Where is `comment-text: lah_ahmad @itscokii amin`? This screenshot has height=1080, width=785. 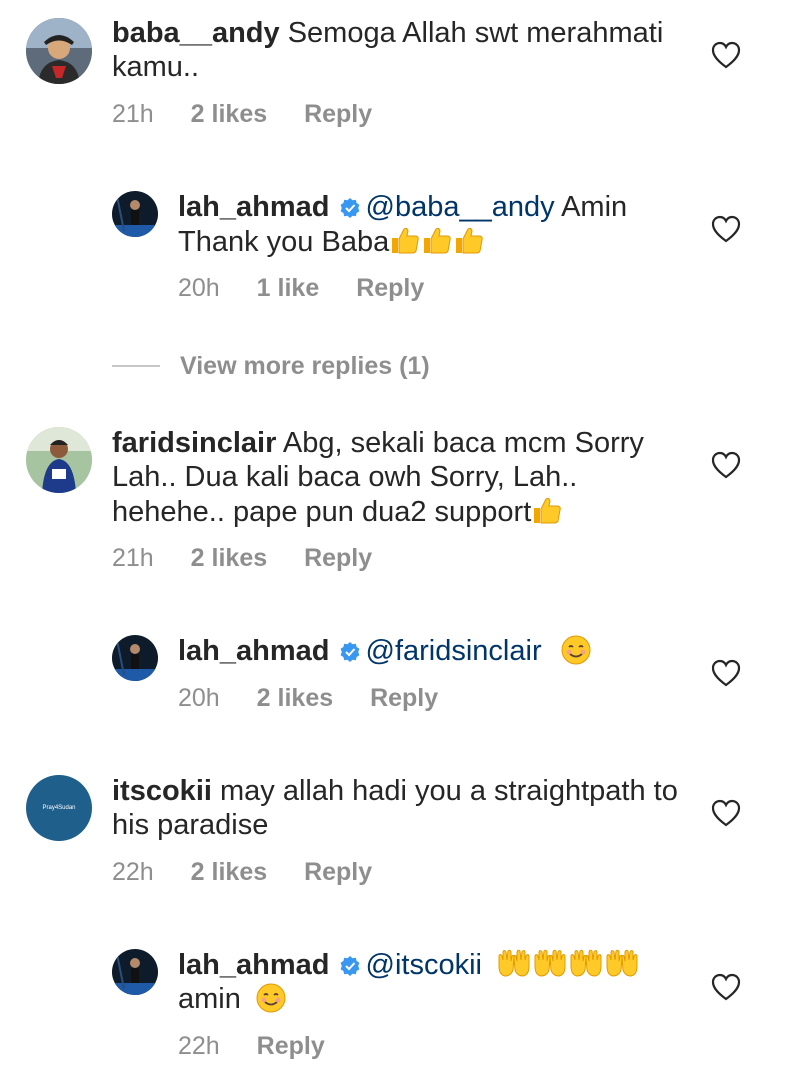 comment-text: lah_ahmad @itscokii amin is located at coordinates (433, 982).